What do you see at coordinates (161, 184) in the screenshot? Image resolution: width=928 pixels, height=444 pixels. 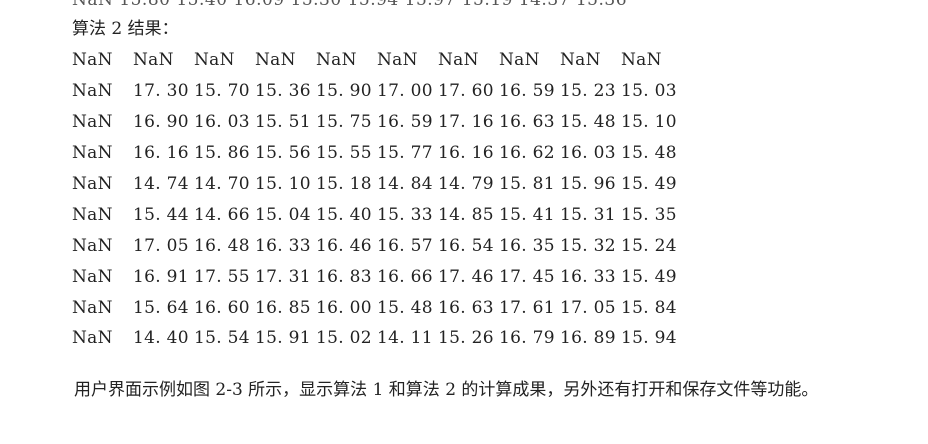 I see `table-cell: 14. 74` at bounding box center [161, 184].